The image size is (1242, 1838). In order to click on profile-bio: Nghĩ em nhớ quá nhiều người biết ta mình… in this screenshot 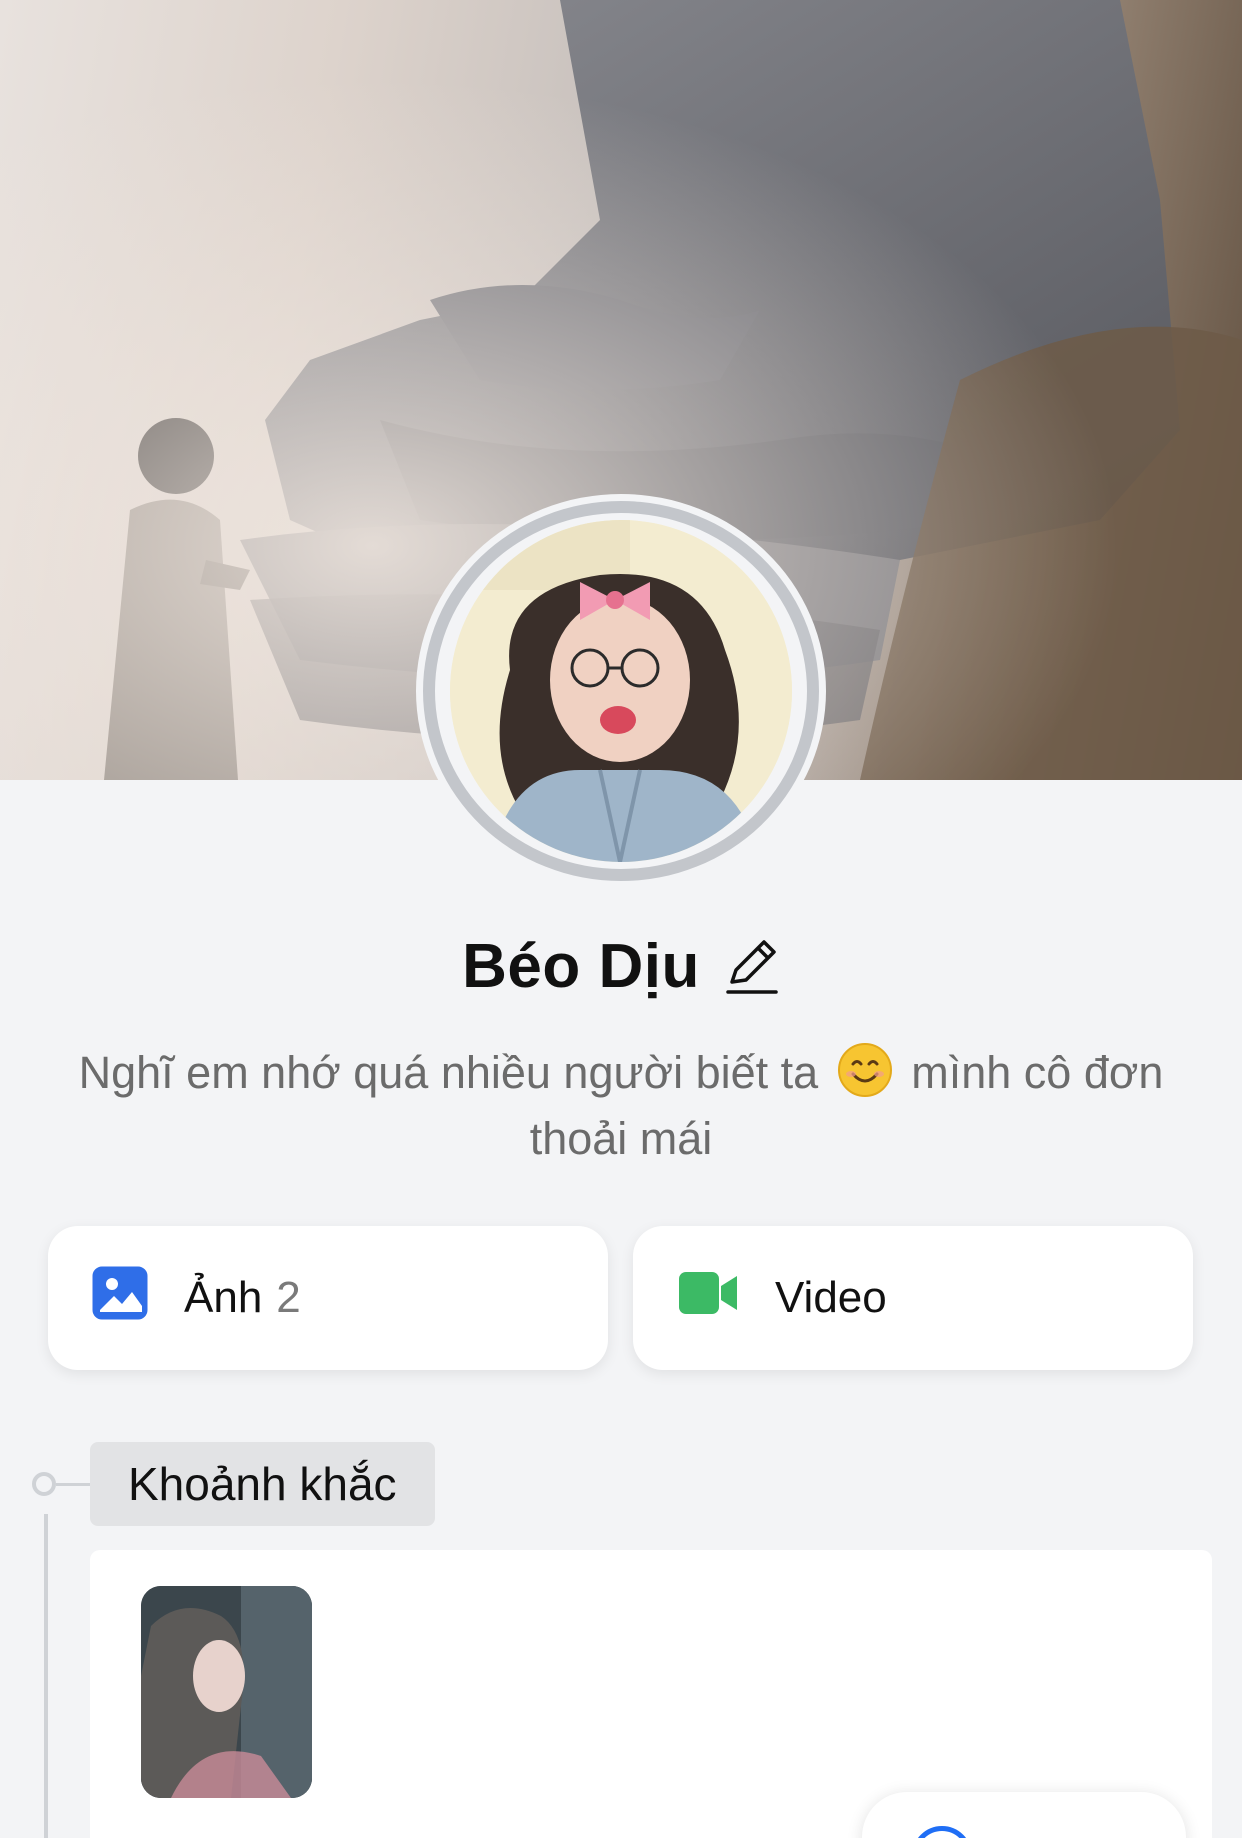, I will do `click(621, 1106)`.